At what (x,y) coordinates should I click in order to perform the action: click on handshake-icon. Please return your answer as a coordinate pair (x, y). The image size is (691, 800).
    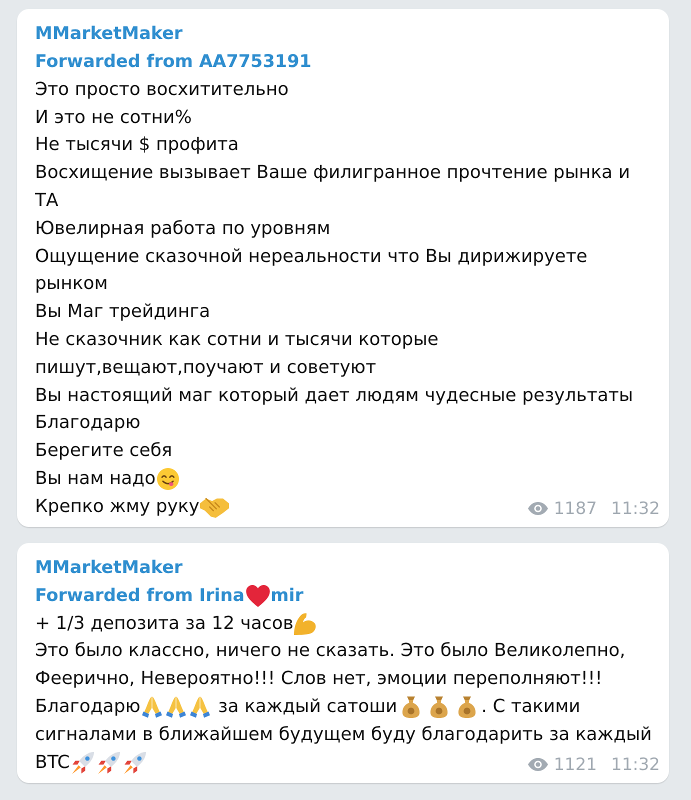
    Looking at the image, I should click on (215, 507).